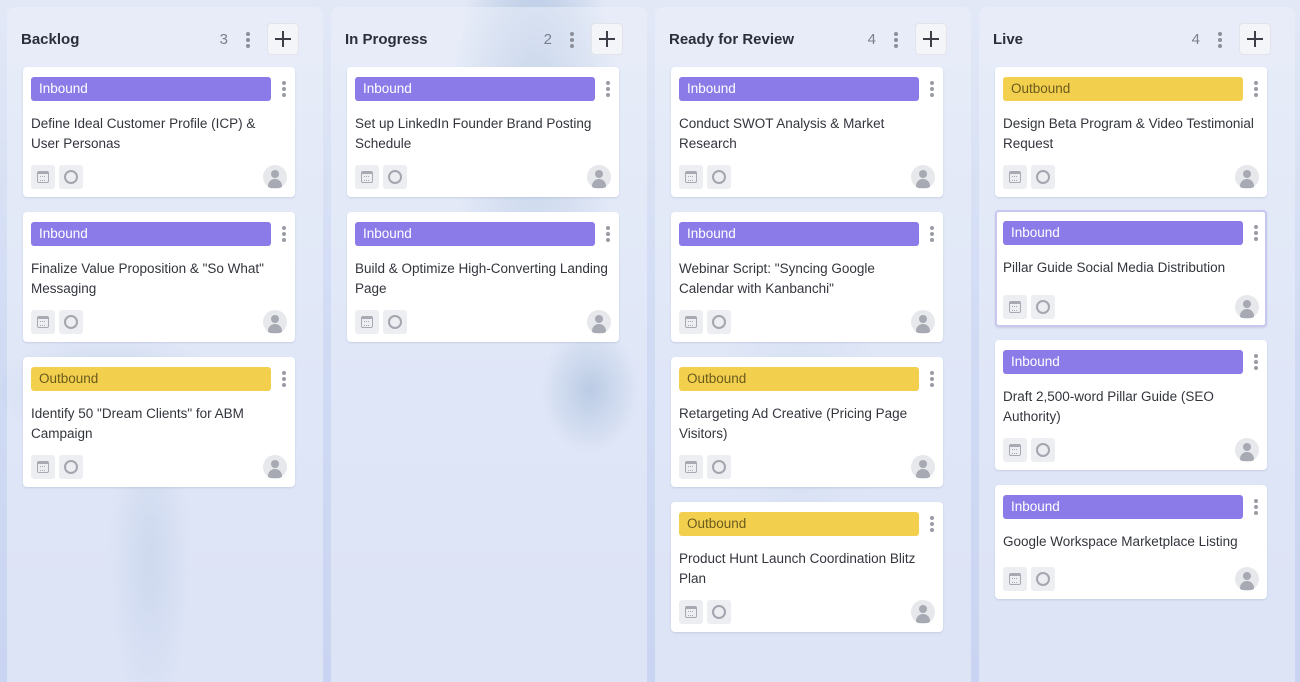  I want to click on column-header: Backlog 3, so click(165, 36).